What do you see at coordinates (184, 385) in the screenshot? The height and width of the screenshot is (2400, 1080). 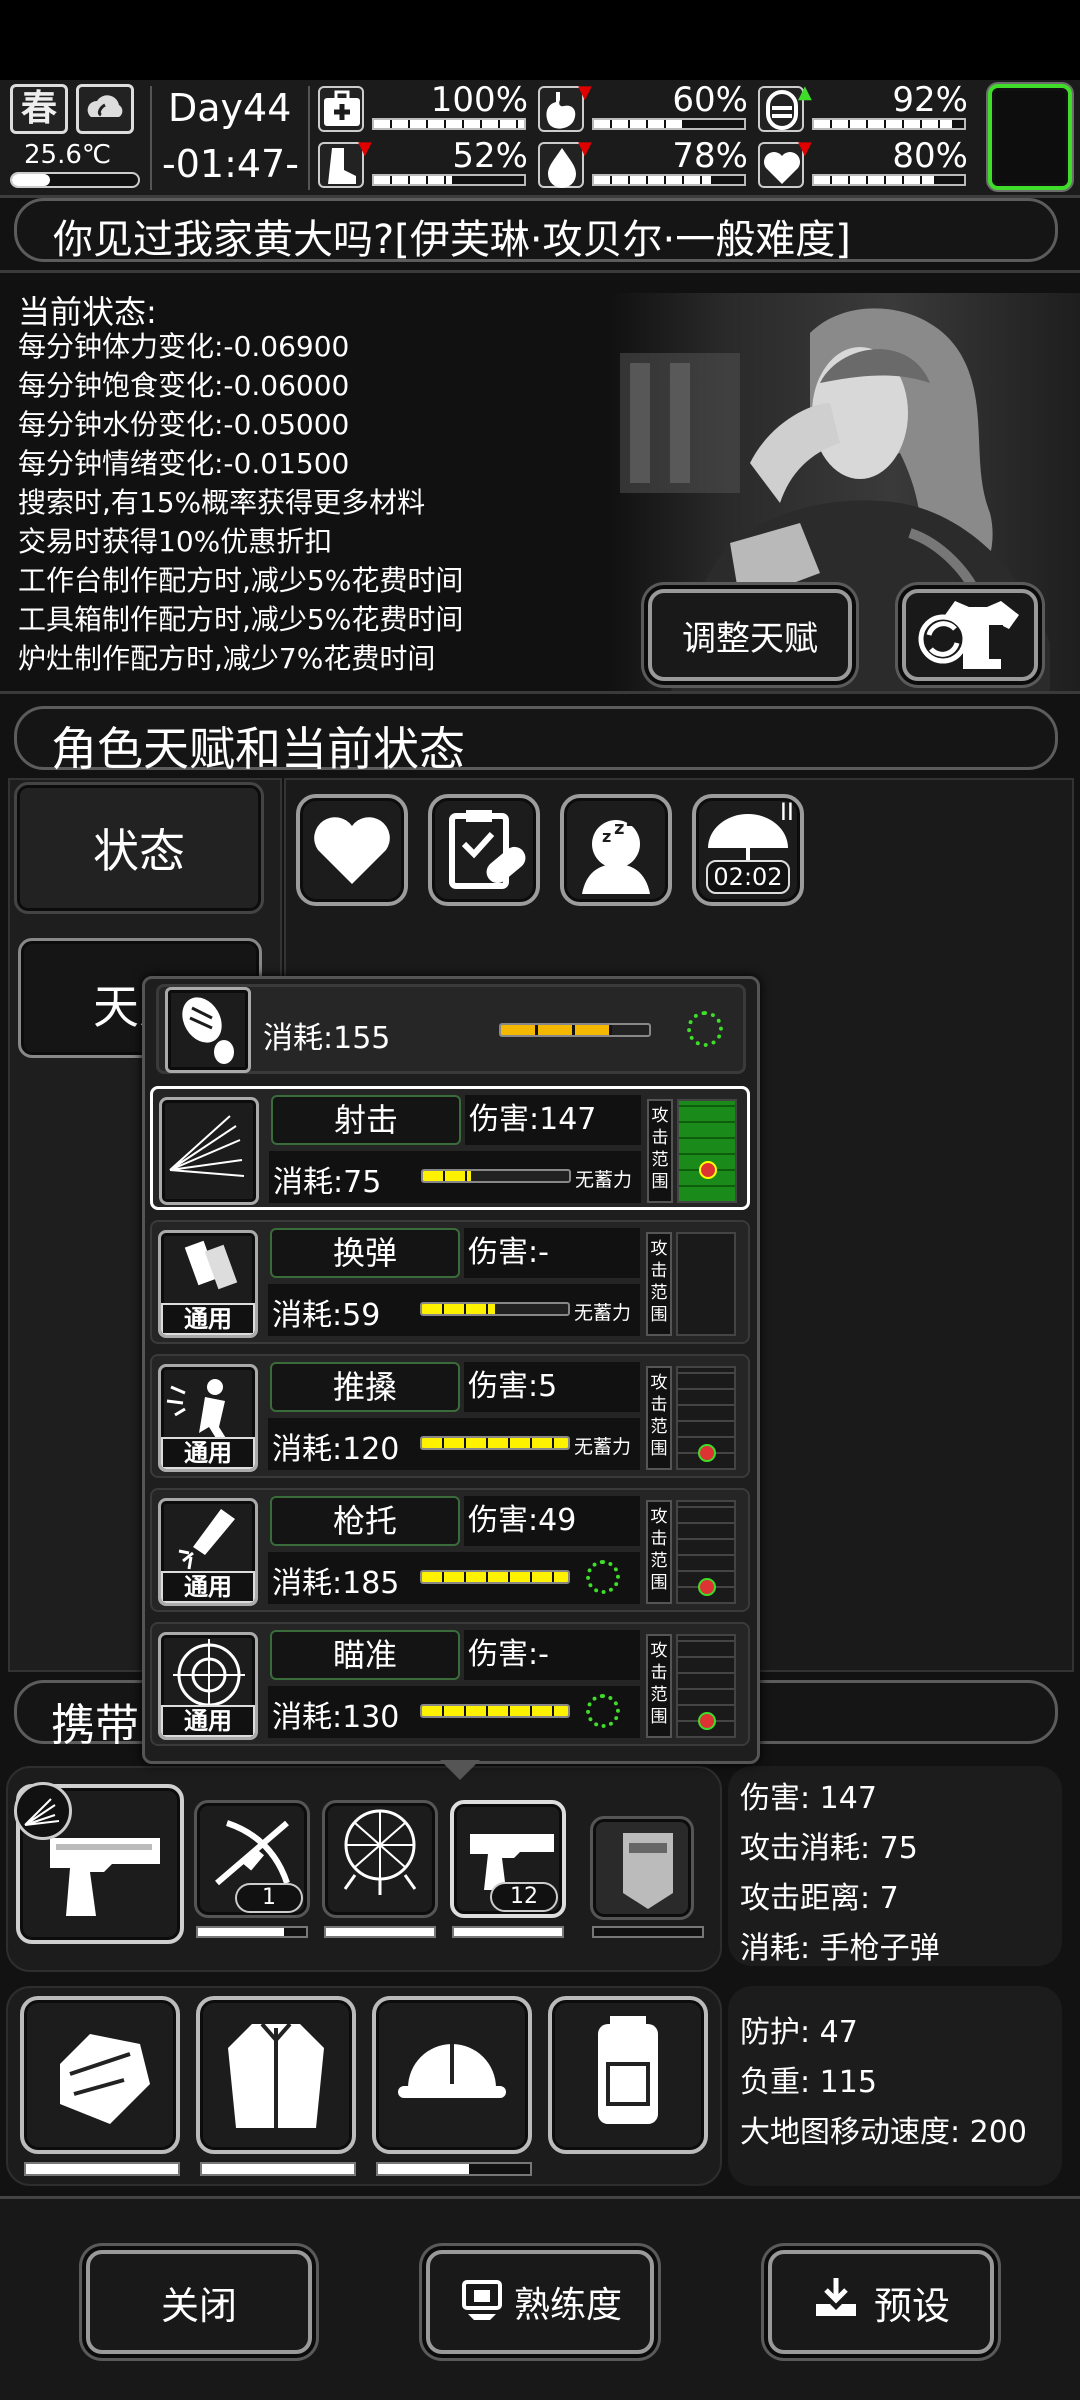 I see `status-line: 每分钟饱食变化:-0.06000` at bounding box center [184, 385].